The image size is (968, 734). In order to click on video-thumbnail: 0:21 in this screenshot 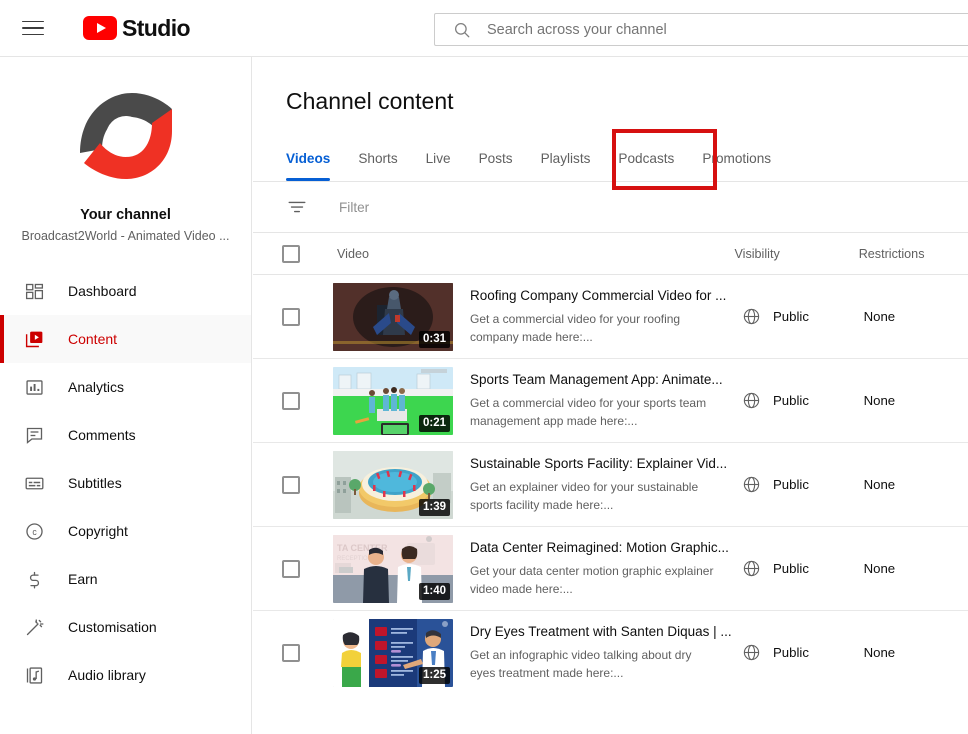, I will do `click(393, 400)`.